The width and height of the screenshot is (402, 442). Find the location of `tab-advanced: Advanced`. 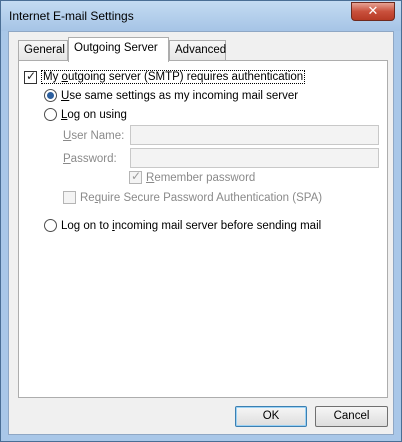

tab-advanced: Advanced is located at coordinates (197, 50).